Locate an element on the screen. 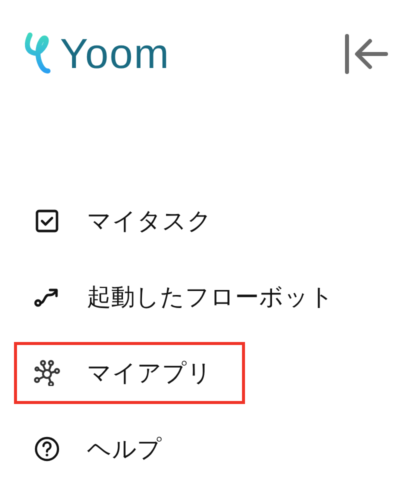 Image resolution: width=414 pixels, height=502 pixels. network-icon is located at coordinates (47, 373).